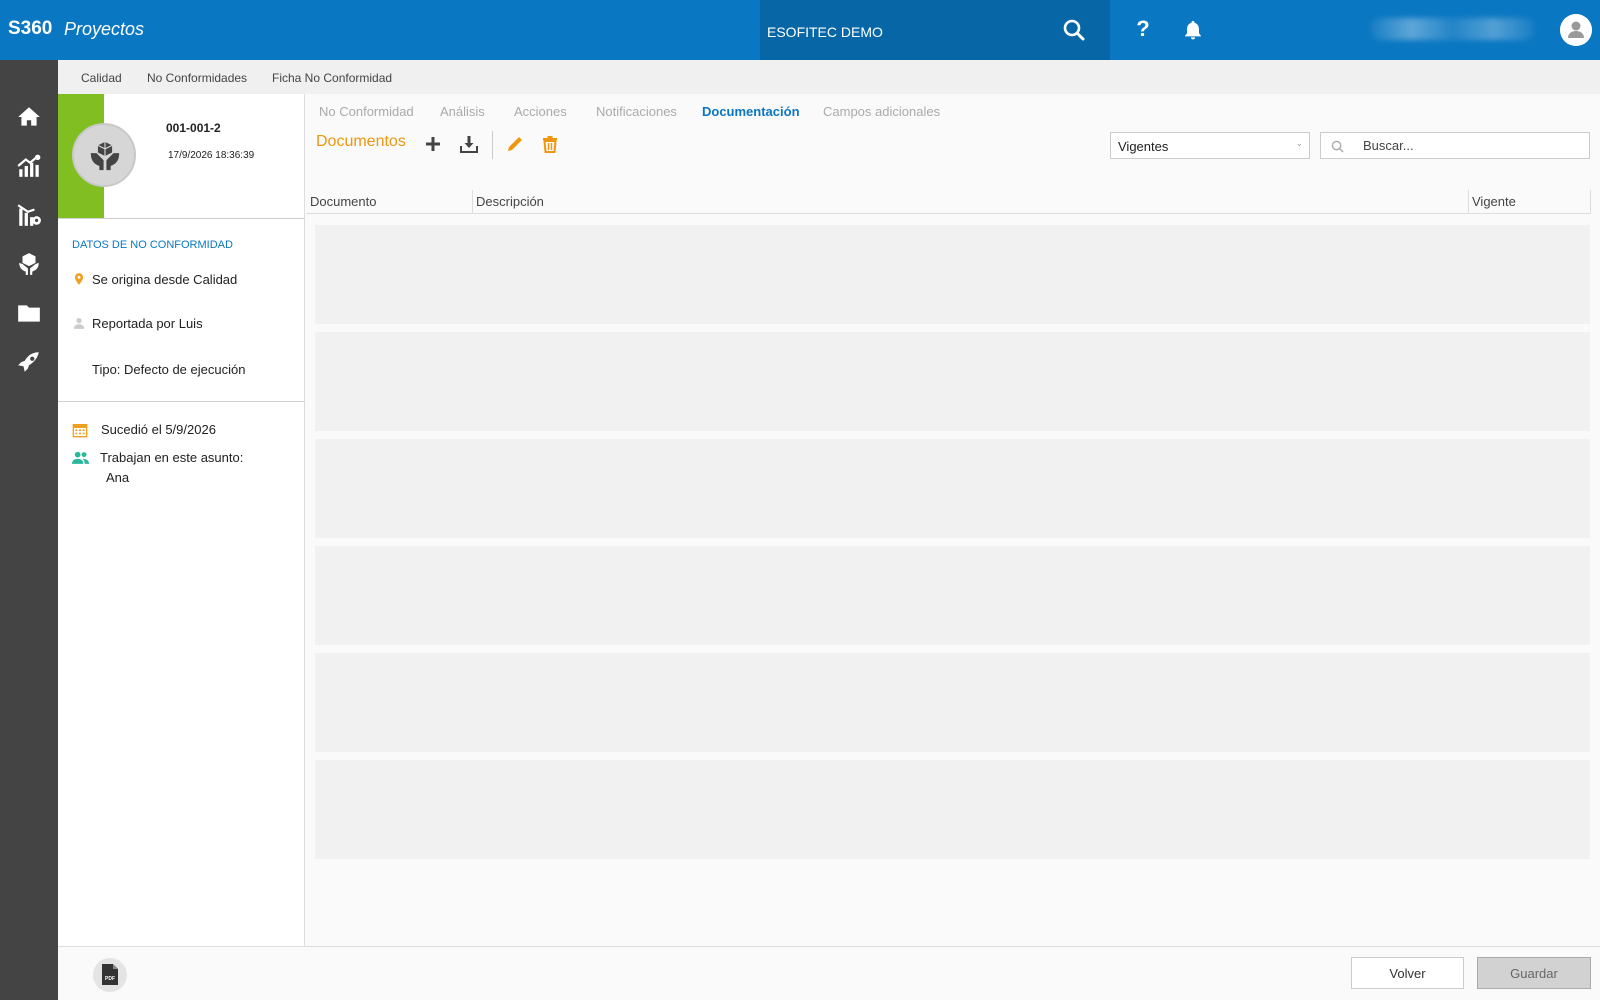 The height and width of the screenshot is (1000, 1600). I want to click on chart-settings-icon, so click(29, 215).